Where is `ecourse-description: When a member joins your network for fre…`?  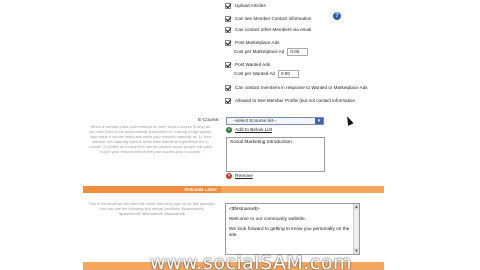
ecourse-description: When a member joins your network for fre… is located at coordinates (150, 139).